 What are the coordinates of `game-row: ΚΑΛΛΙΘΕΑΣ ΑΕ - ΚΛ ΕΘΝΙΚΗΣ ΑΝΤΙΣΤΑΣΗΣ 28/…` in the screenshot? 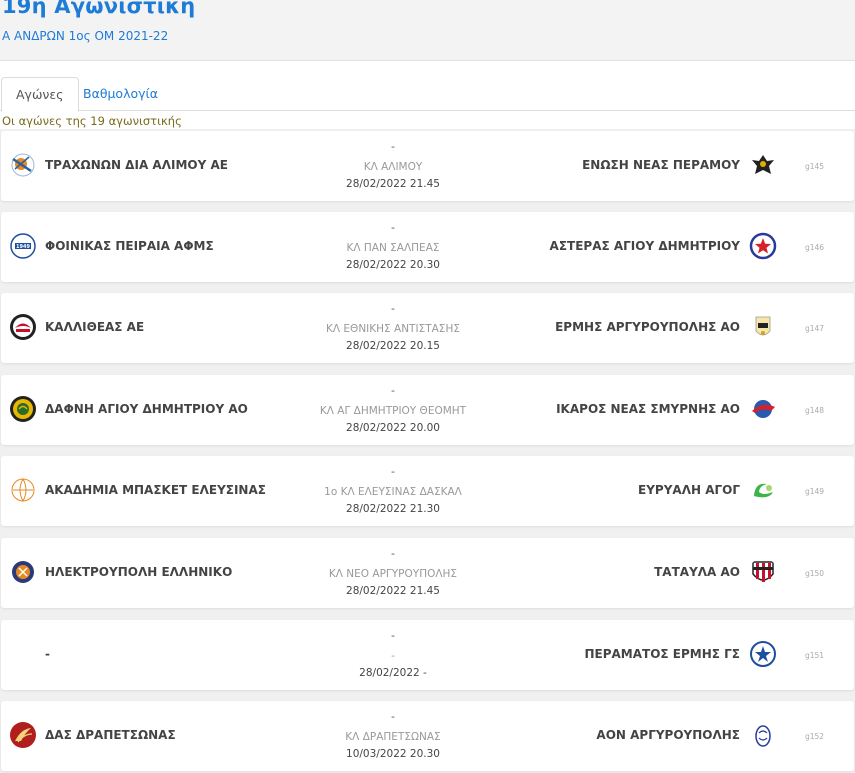 It's located at (427, 328).